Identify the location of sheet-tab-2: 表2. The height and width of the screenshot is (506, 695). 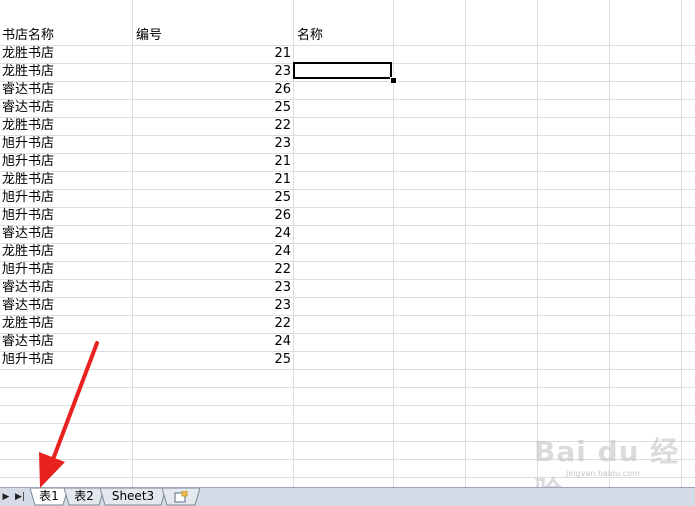
(84, 497).